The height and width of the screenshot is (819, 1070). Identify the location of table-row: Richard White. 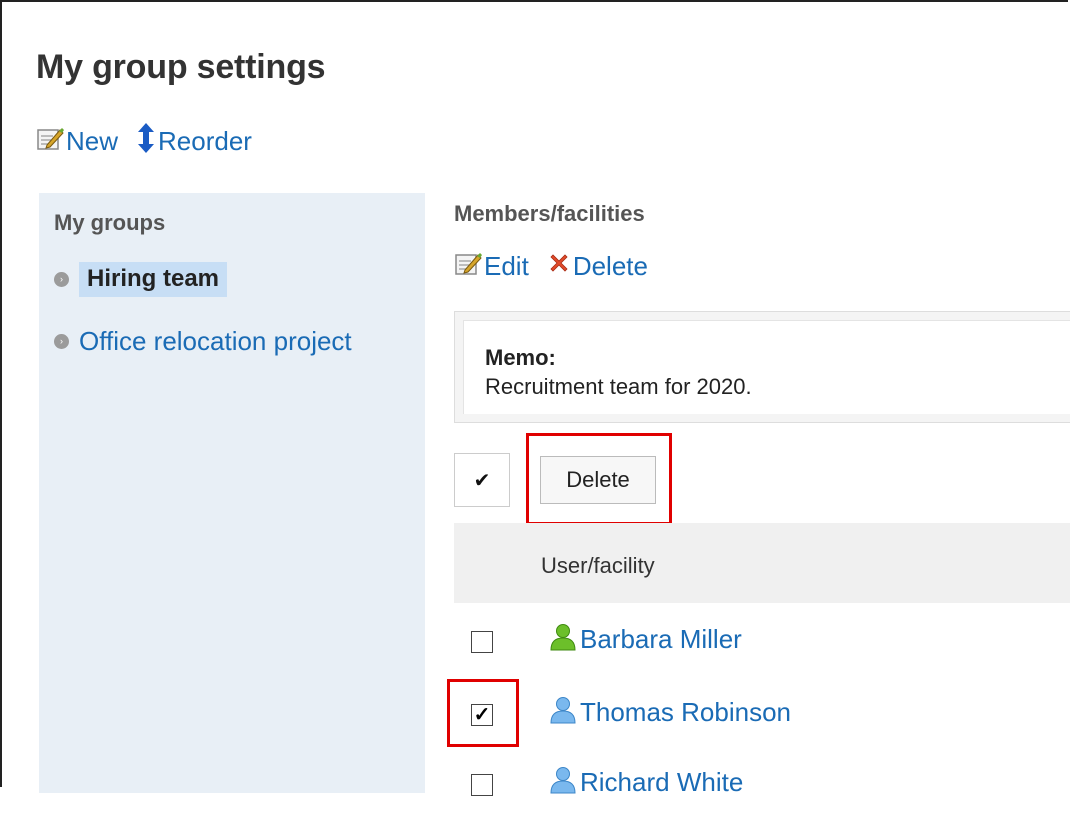
(762, 783).